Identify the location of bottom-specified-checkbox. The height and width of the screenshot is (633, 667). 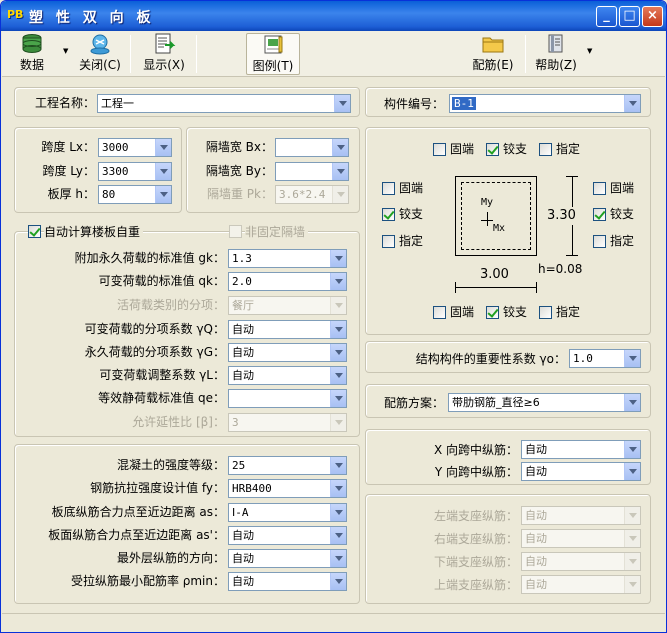
(545, 312).